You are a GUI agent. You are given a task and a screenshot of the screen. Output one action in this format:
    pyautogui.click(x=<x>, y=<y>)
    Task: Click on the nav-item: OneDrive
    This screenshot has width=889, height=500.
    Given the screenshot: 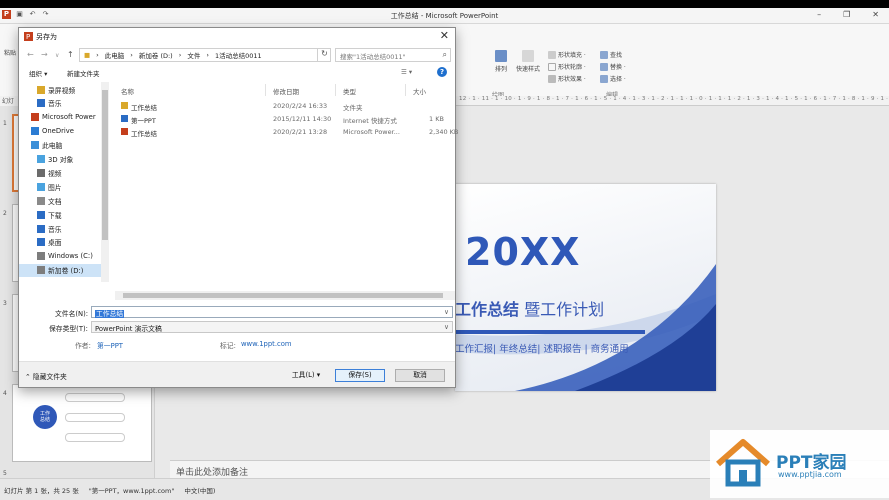 What is the action you would take?
    pyautogui.click(x=64, y=131)
    